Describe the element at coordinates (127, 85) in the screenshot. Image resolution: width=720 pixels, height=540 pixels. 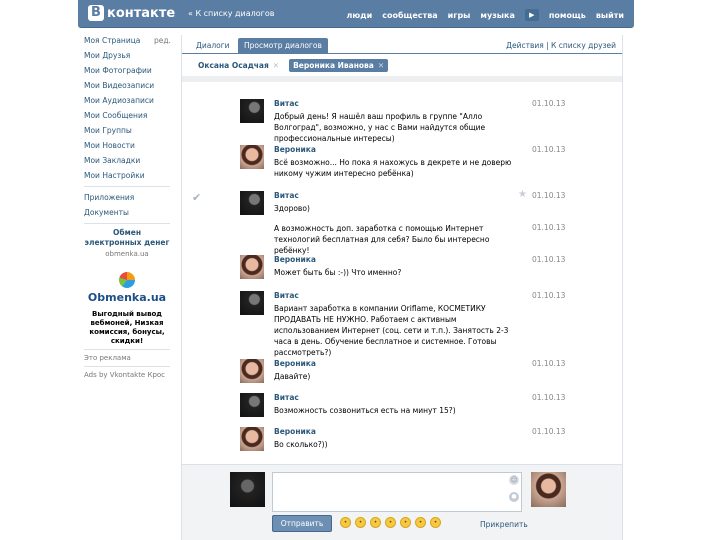
I see `sidebar-item-videos: Мои Видеозаписи` at that location.